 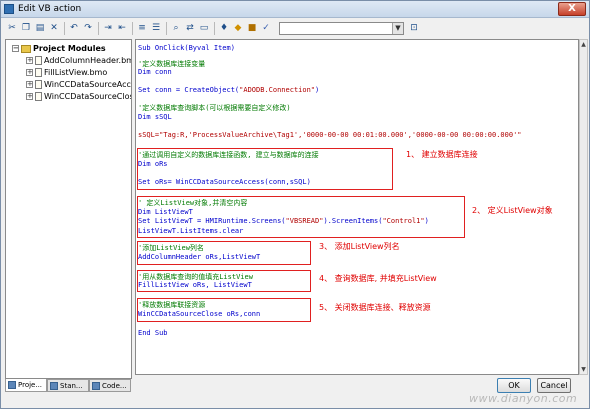 What do you see at coordinates (78, 60) in the screenshot?
I see `tree-item: + AddColumnHeader.bm` at bounding box center [78, 60].